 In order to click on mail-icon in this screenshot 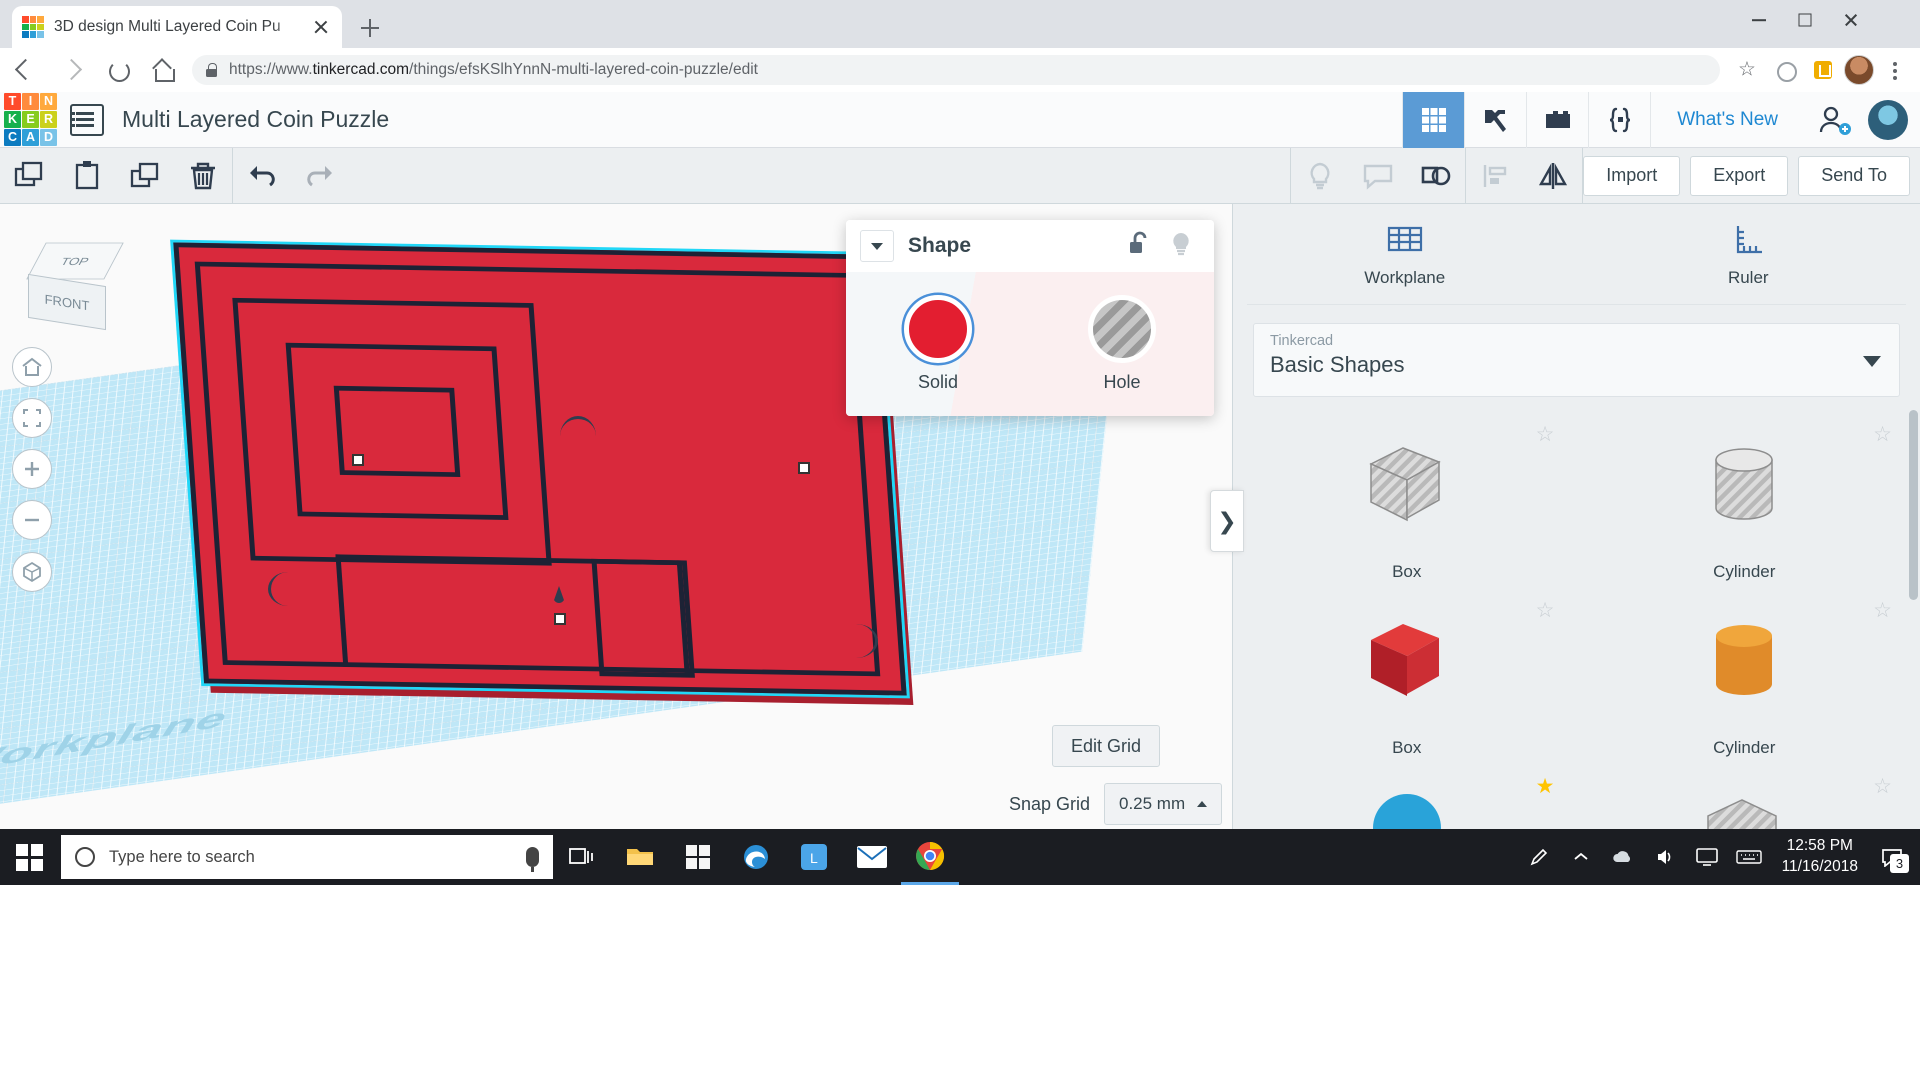, I will do `click(872, 857)`.